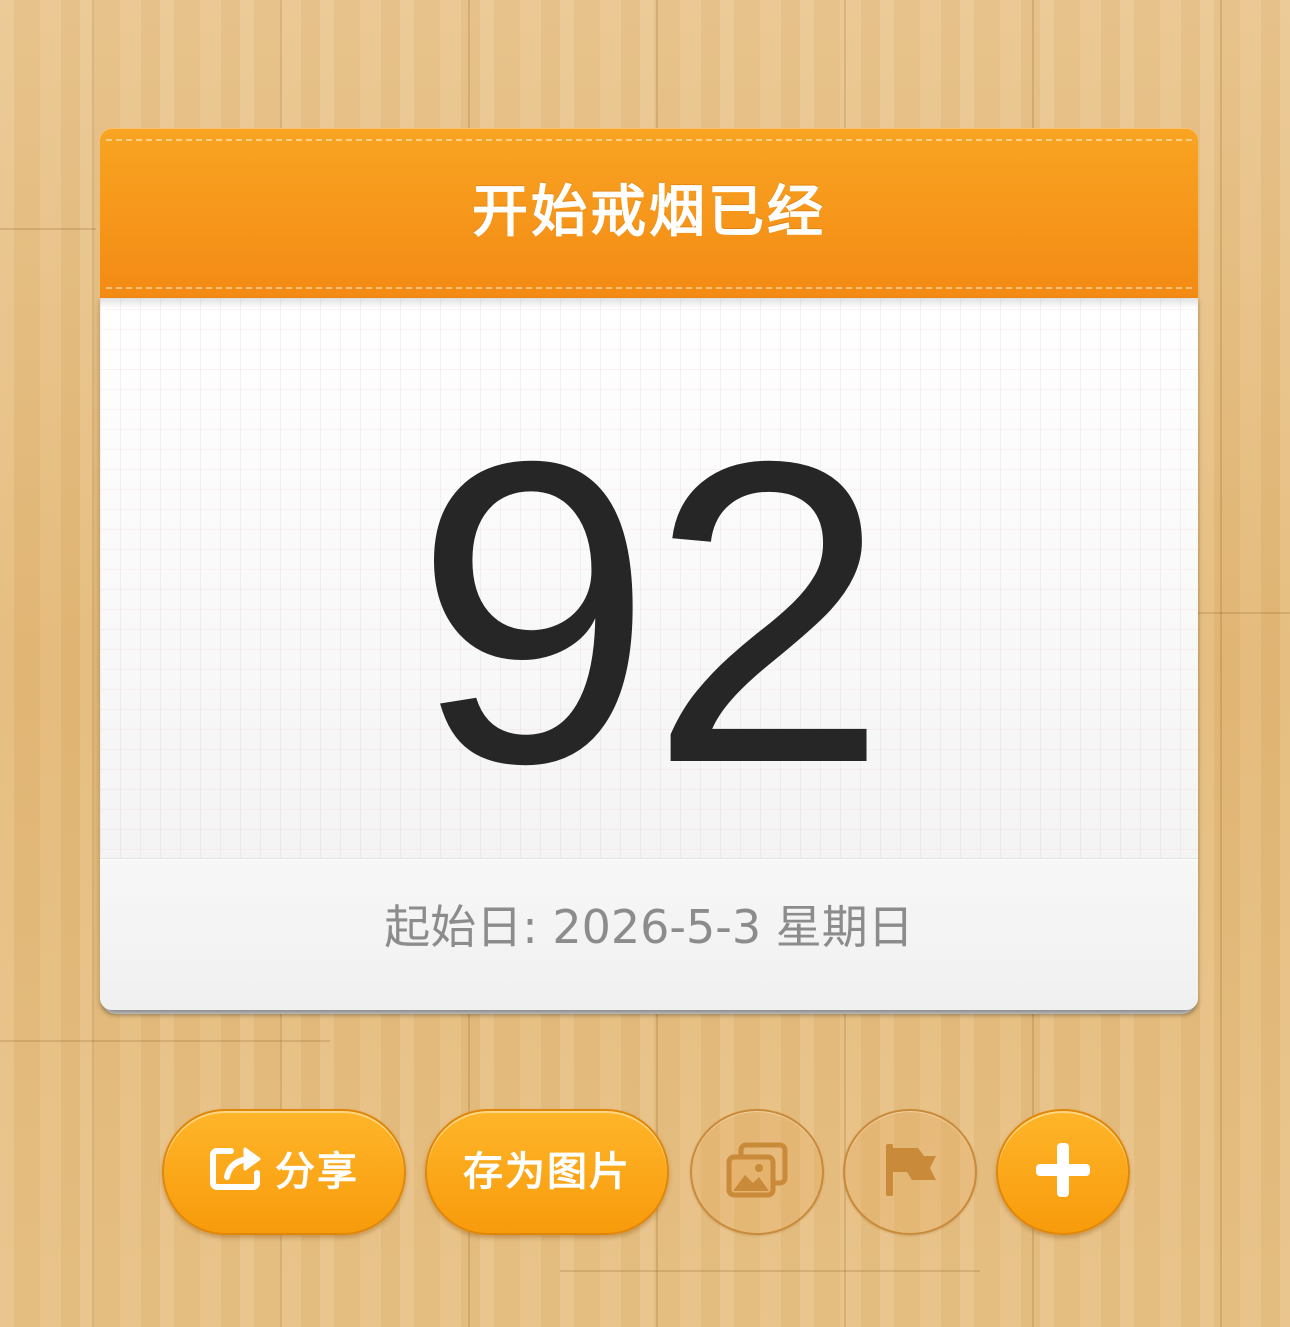  I want to click on day-count: 92, so click(650, 613).